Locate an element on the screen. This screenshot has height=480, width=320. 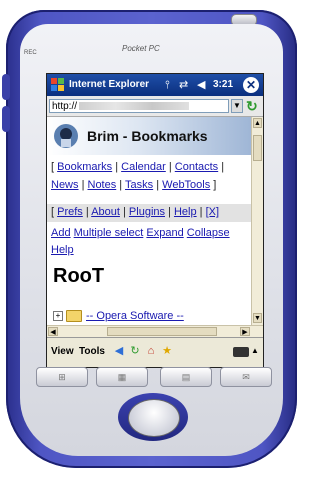
view-menu: View is located at coordinates (62, 351).